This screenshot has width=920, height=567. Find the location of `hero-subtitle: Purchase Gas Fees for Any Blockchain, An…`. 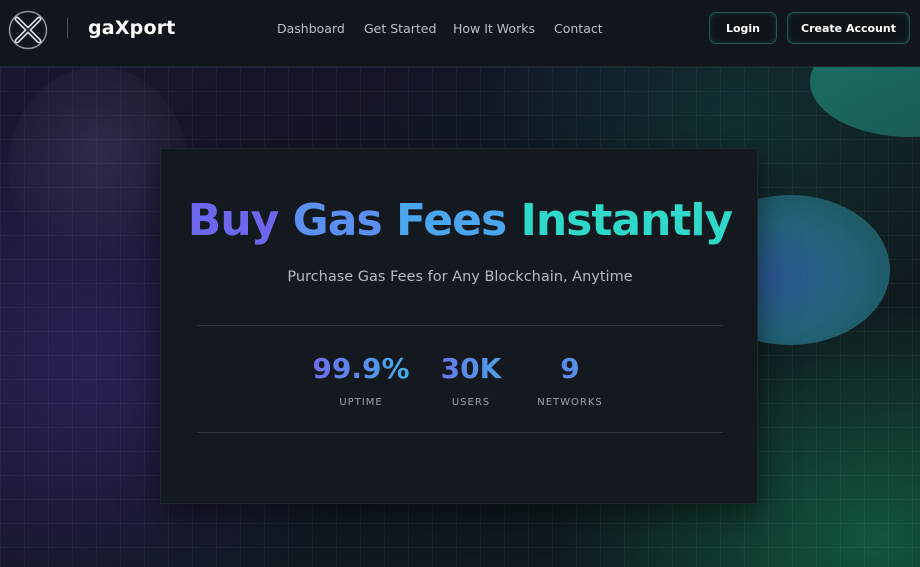

hero-subtitle: Purchase Gas Fees for Any Blockchain, An… is located at coordinates (460, 277).